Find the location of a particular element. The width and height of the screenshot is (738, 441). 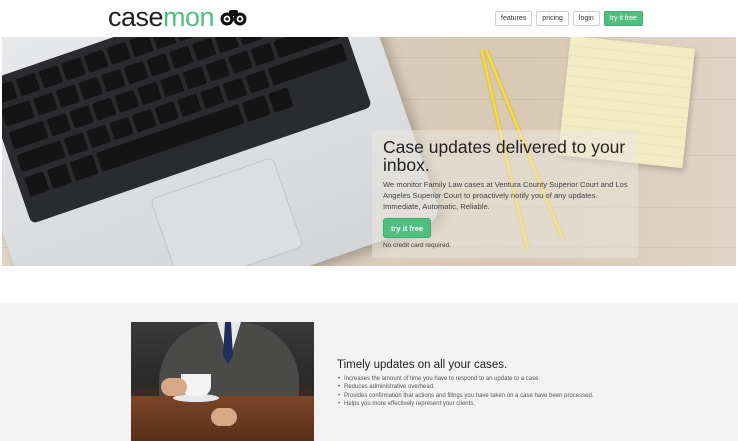

nav-try-free-button: try it free is located at coordinates (623, 18).